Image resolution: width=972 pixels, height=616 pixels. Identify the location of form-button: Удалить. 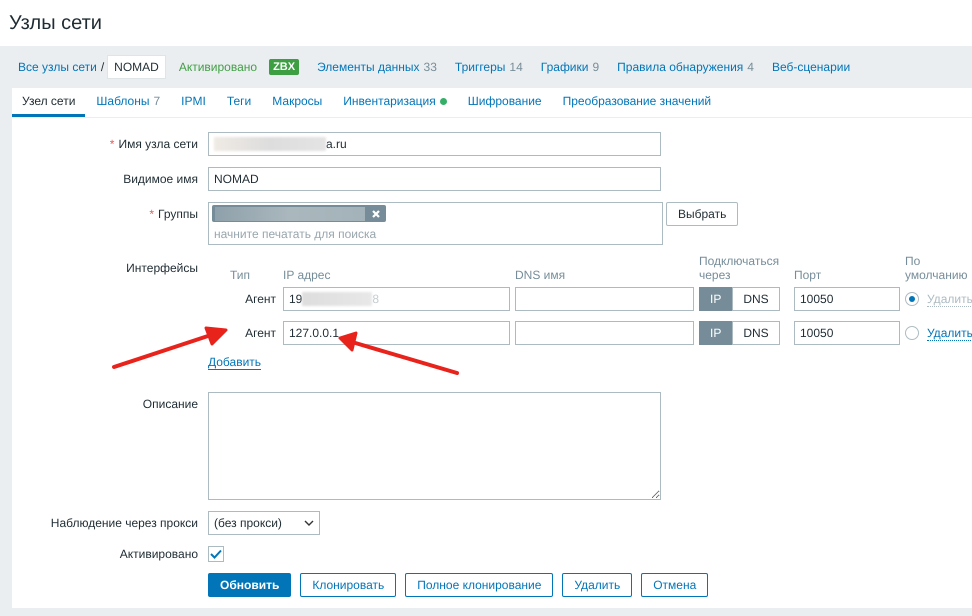
(597, 585).